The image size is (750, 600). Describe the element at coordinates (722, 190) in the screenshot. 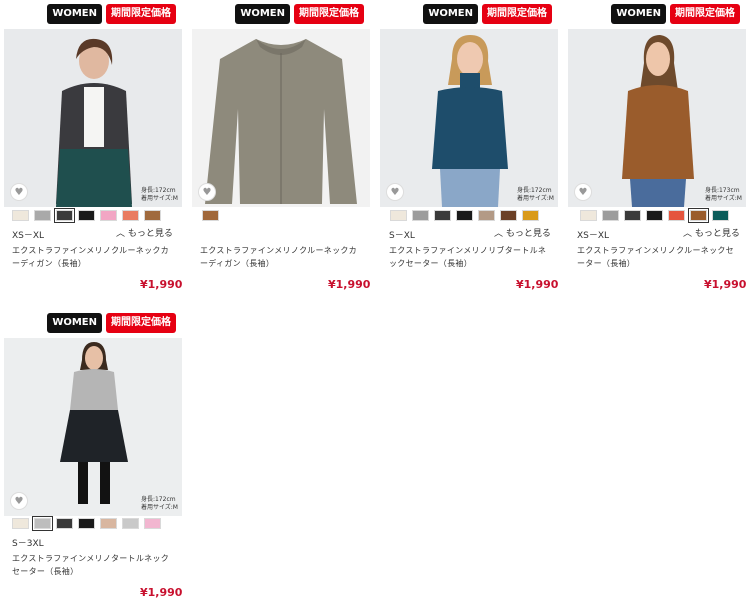

I see `model-height: 身長:173cm` at that location.